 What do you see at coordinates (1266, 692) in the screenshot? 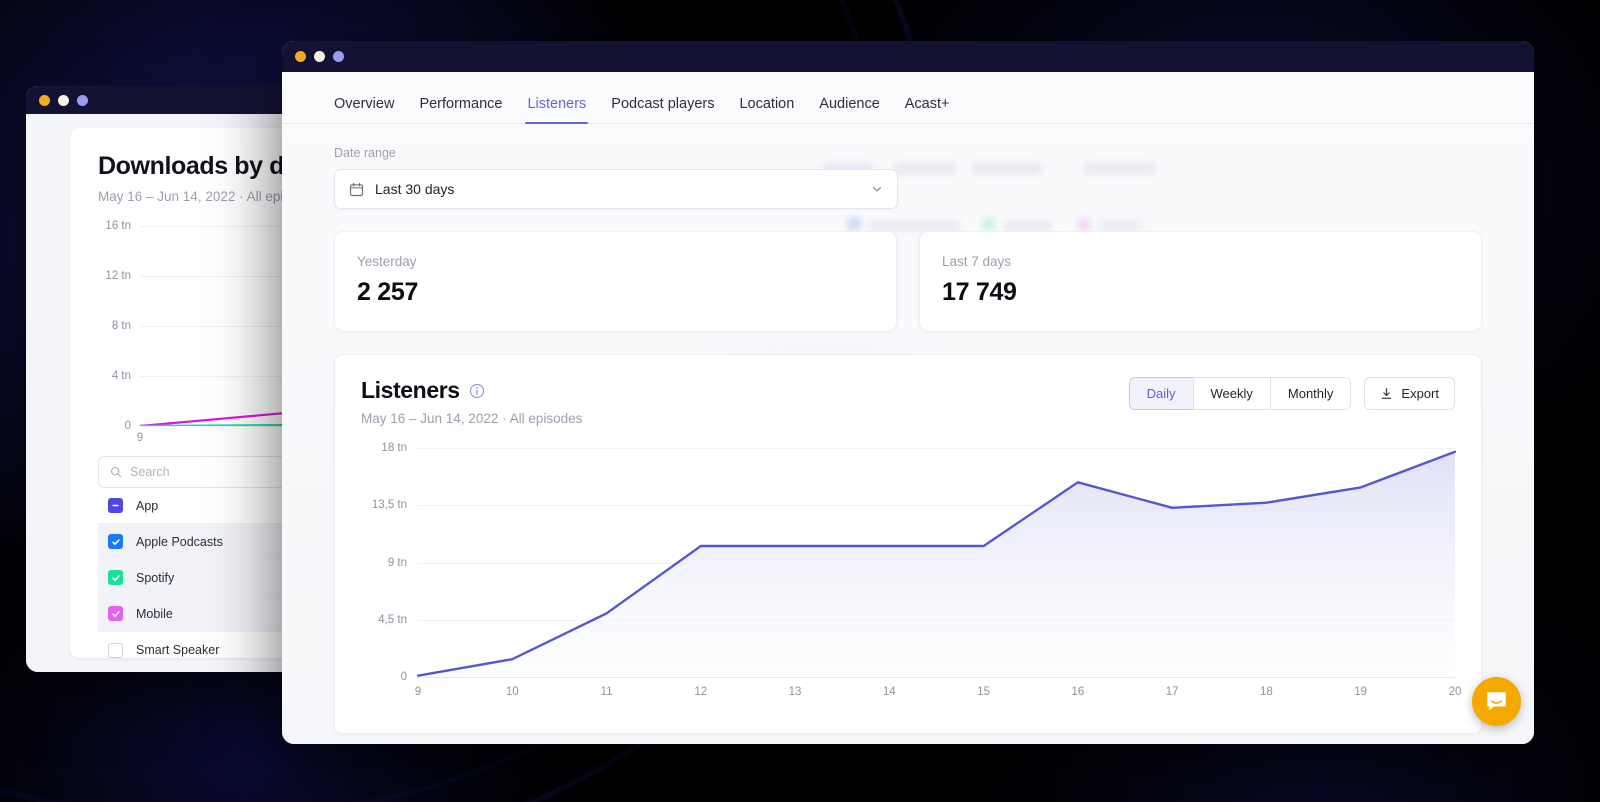
I see `x-tick-18: 18` at bounding box center [1266, 692].